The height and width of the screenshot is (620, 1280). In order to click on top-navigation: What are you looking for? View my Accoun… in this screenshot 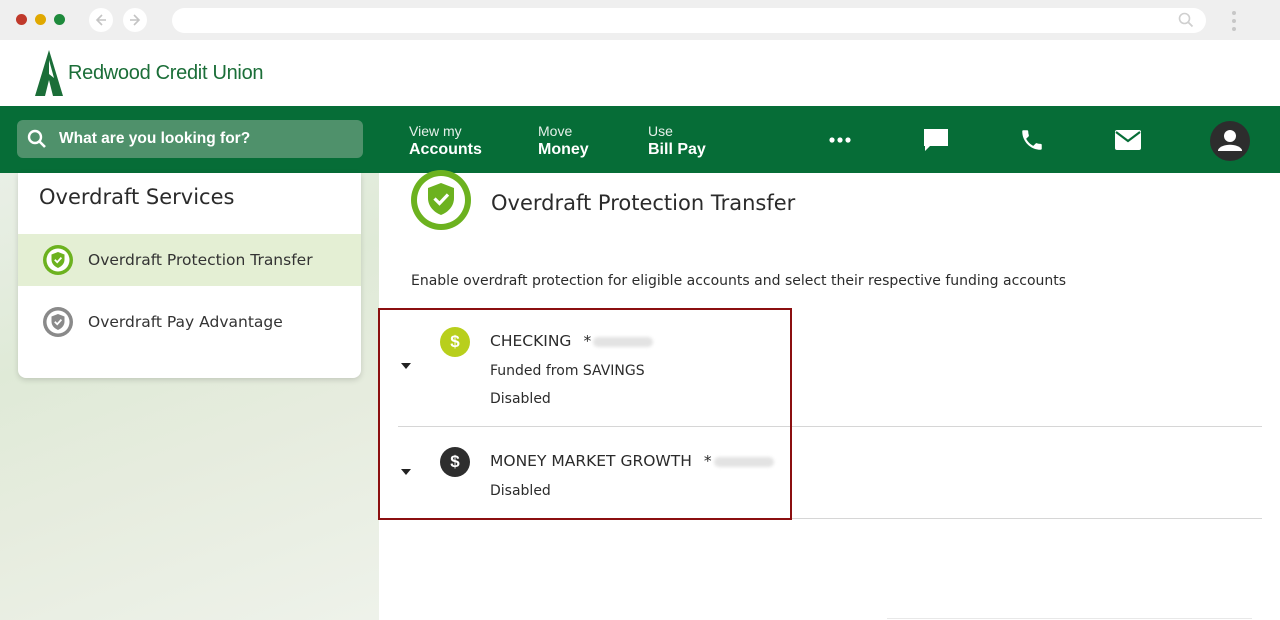, I will do `click(640, 139)`.